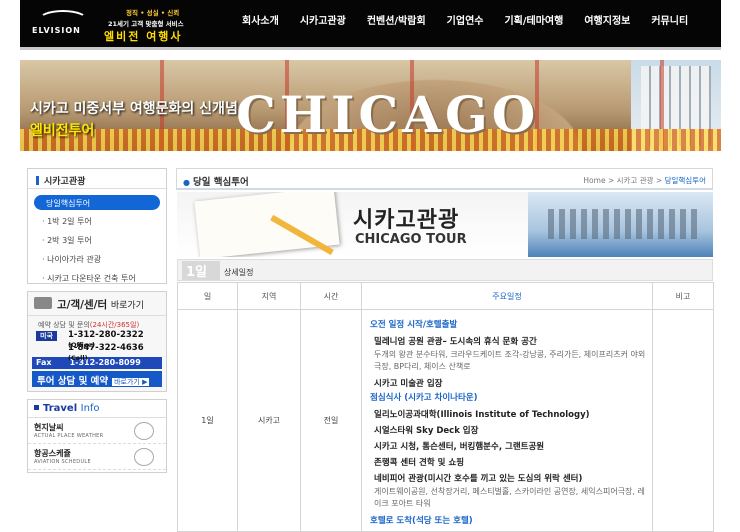  Describe the element at coordinates (260, 19) in the screenshot. I see `nav-company: 회사소개` at that location.